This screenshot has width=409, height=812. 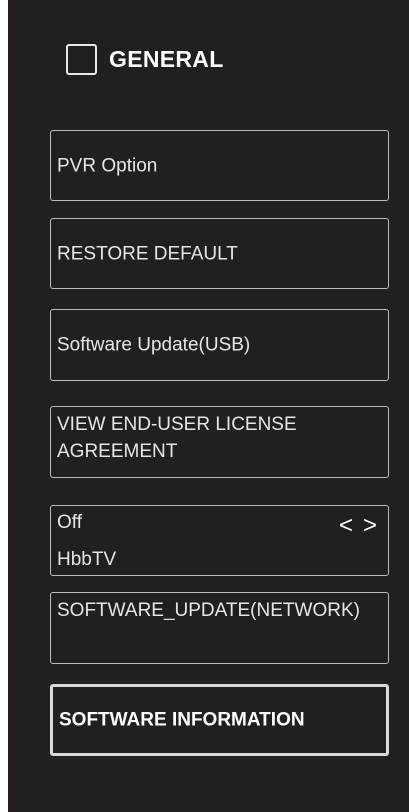 I want to click on software-update-usb-label: Software Update(USB), so click(x=154, y=345).